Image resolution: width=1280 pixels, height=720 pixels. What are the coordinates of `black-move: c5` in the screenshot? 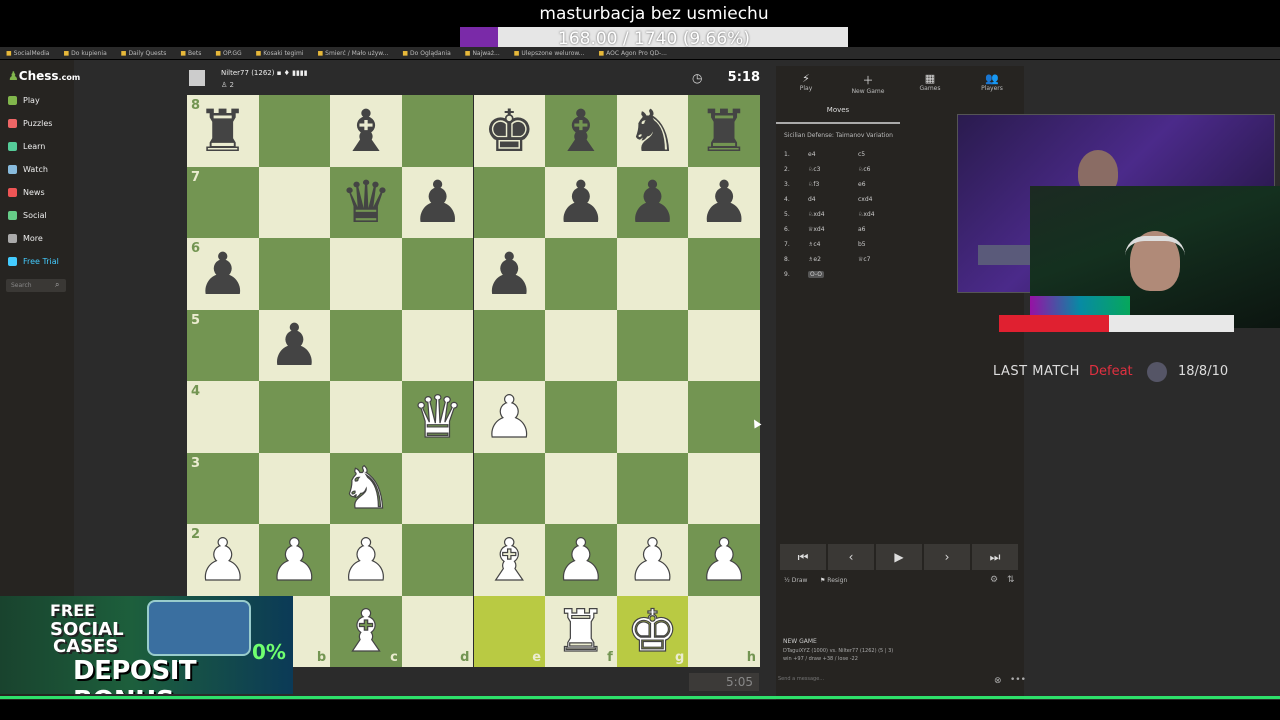 It's located at (861, 154).